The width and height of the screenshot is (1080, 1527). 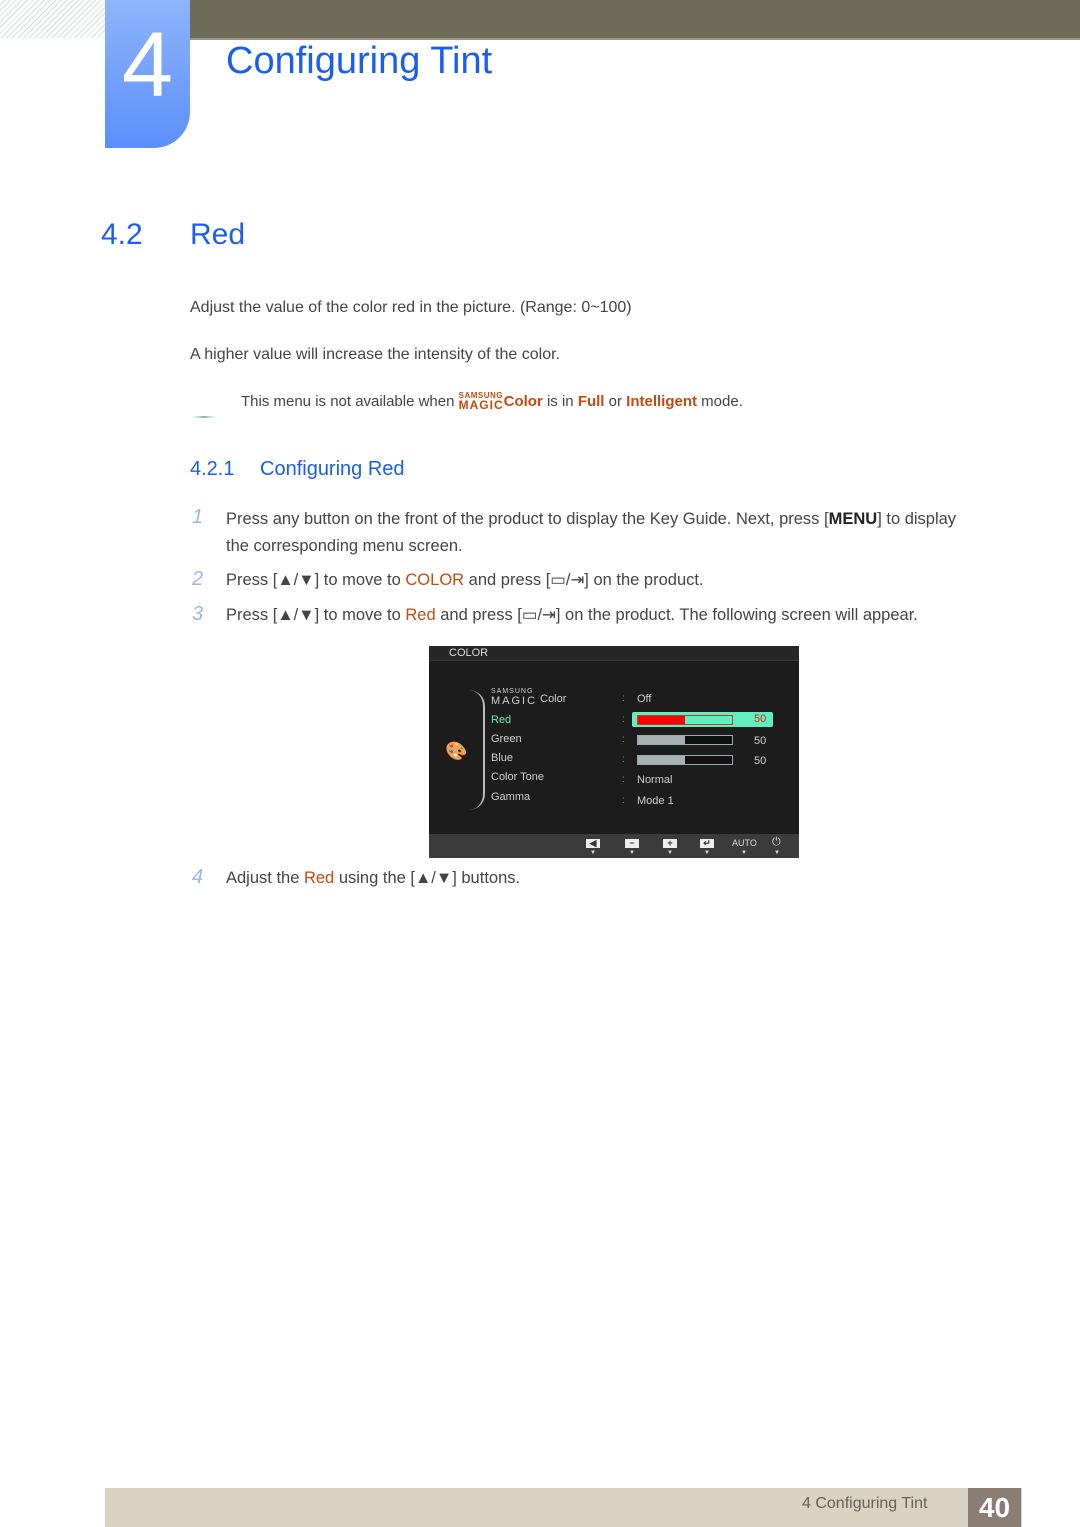 I want to click on note-middle: is in, so click(x=560, y=401).